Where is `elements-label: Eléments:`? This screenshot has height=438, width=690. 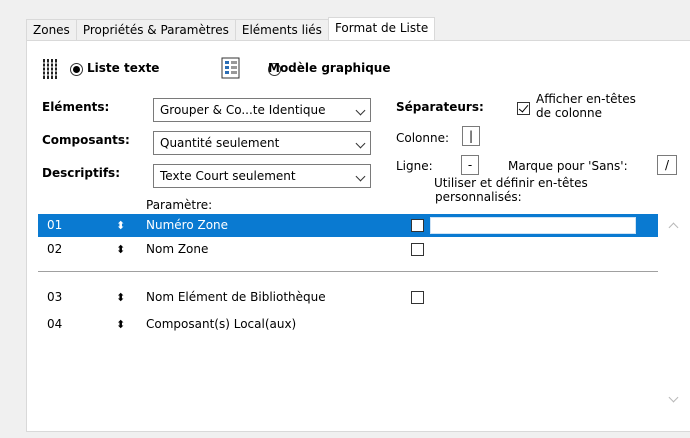
elements-label: Eléments: is located at coordinates (76, 107).